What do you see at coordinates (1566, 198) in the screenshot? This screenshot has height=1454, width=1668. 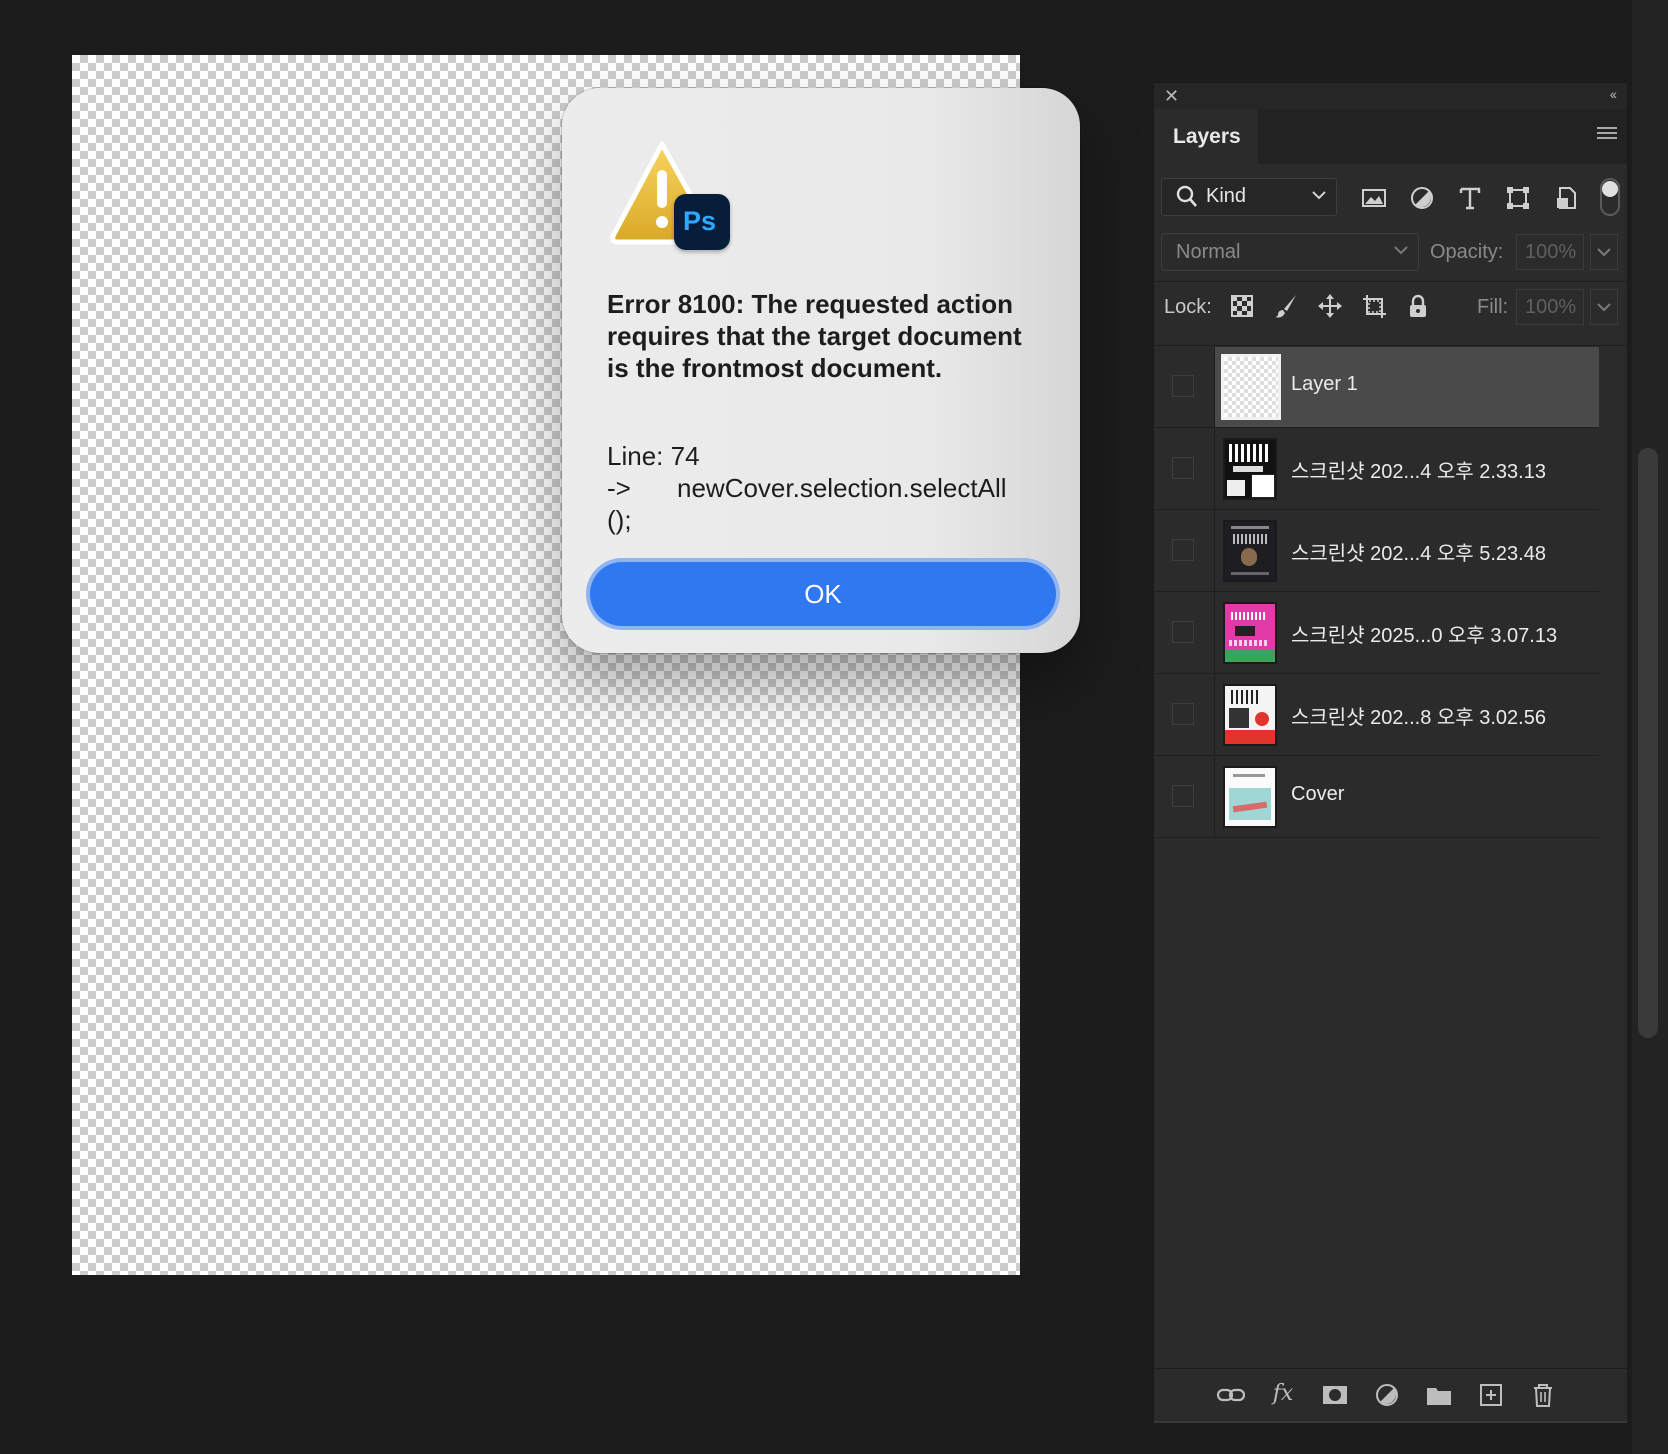 I see `smart-object-filter-icon` at bounding box center [1566, 198].